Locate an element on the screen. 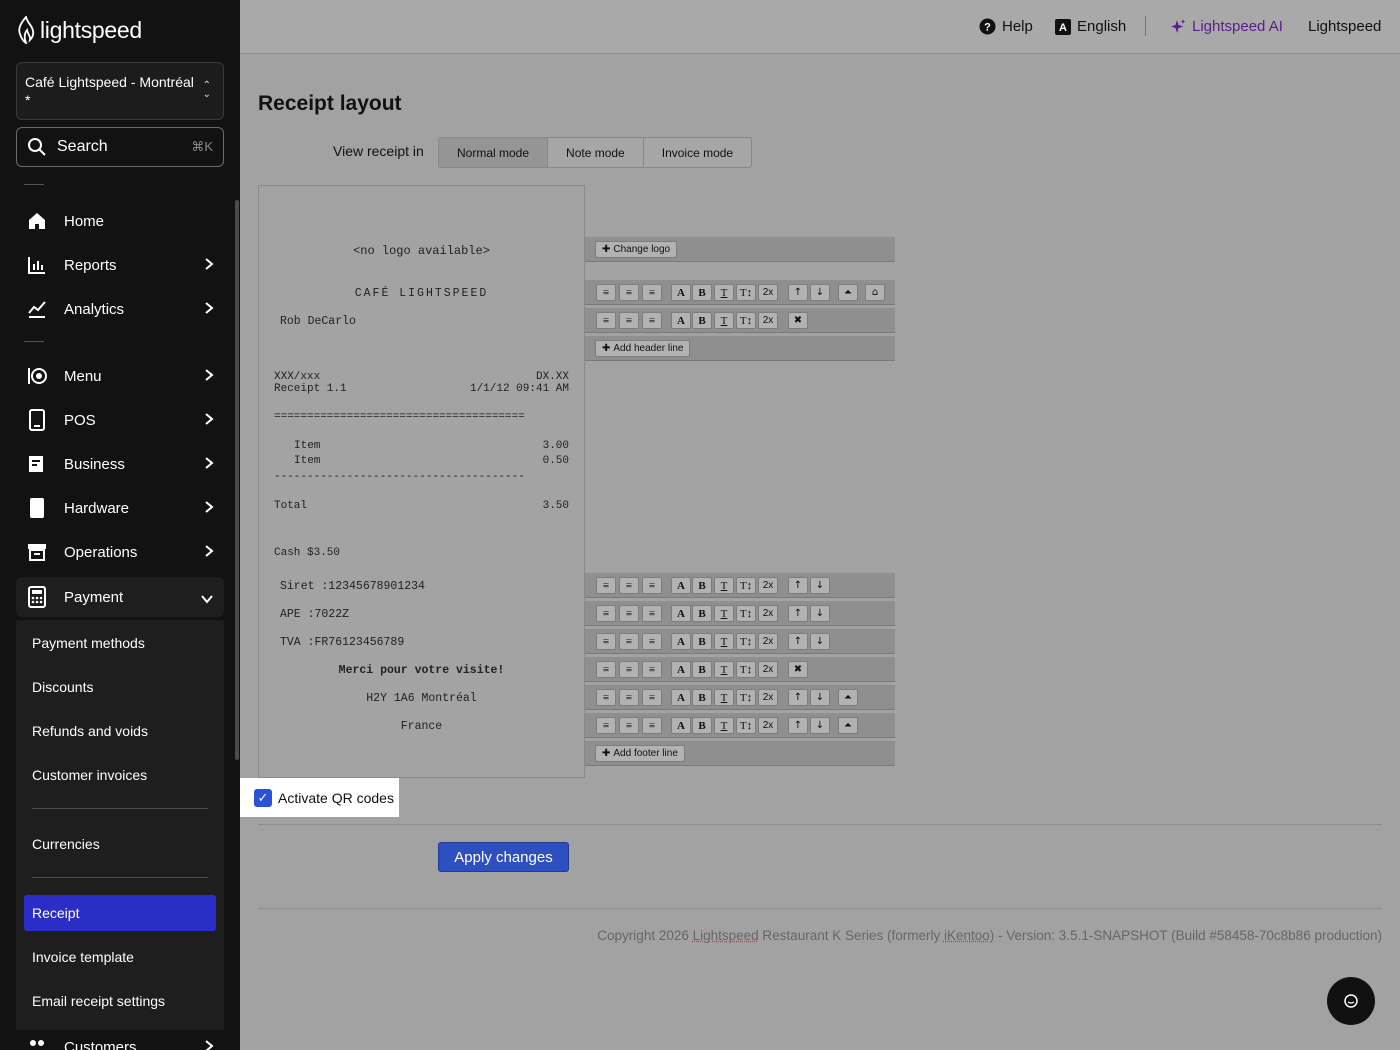 The image size is (1400, 1050). store-selector: Café Lightspeed - Montréal * ⌃ ⌄ is located at coordinates (120, 91).